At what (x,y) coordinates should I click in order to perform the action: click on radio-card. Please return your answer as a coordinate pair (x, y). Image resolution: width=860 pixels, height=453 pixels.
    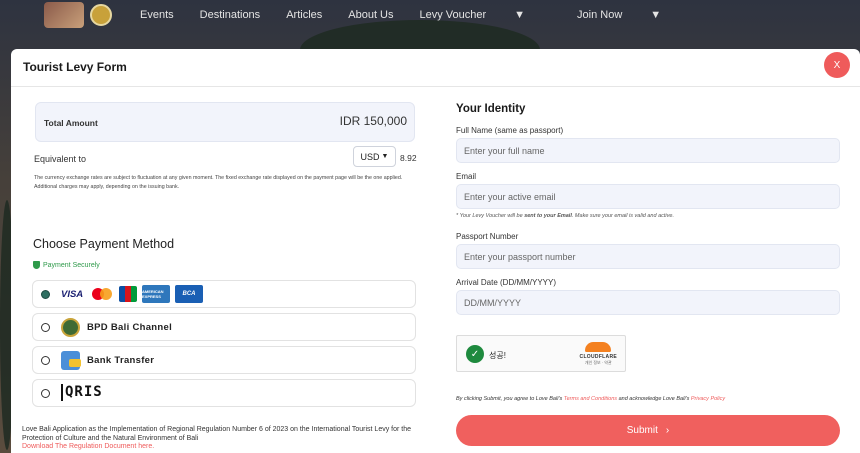
    Looking at the image, I should click on (45, 294).